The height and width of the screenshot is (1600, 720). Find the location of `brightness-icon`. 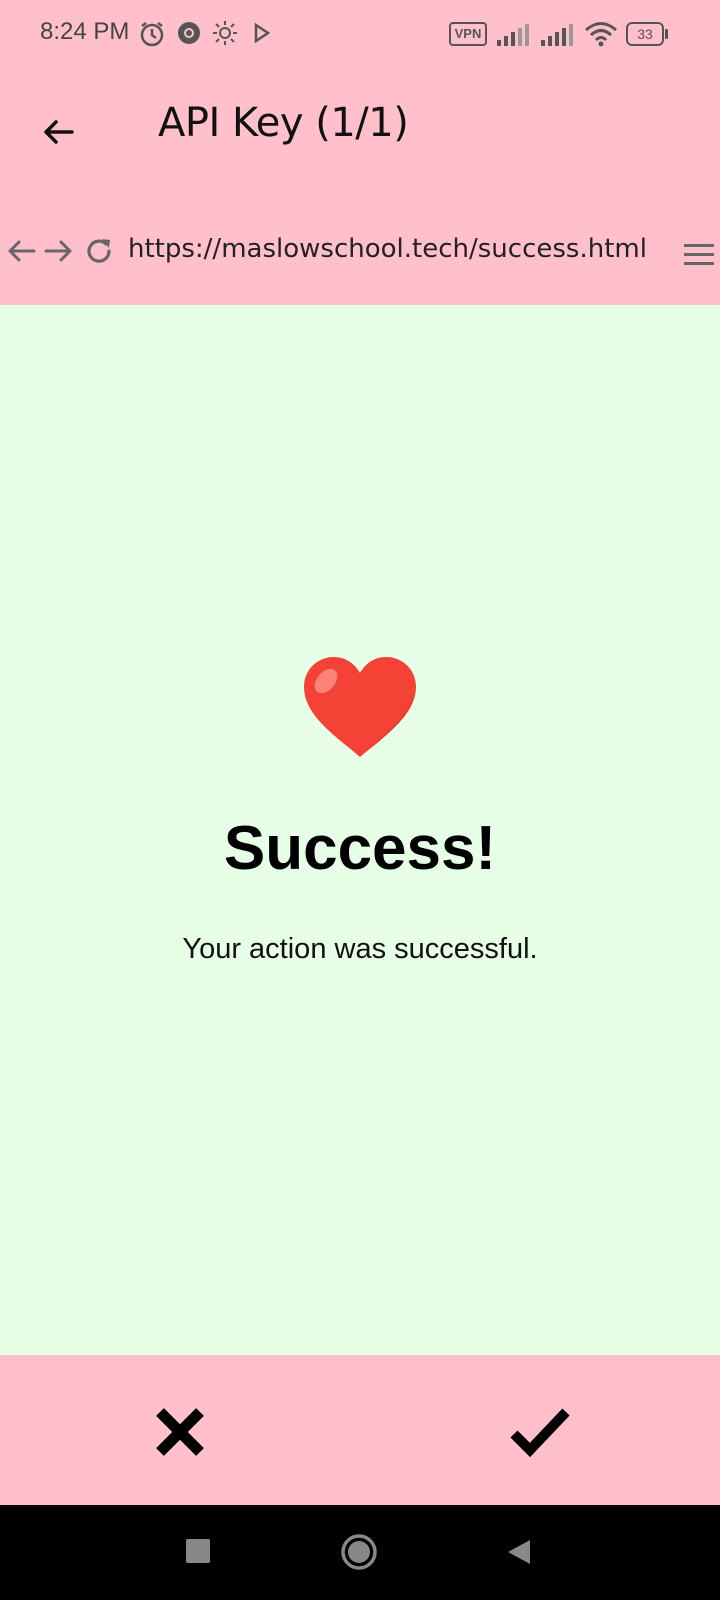

brightness-icon is located at coordinates (225, 33).